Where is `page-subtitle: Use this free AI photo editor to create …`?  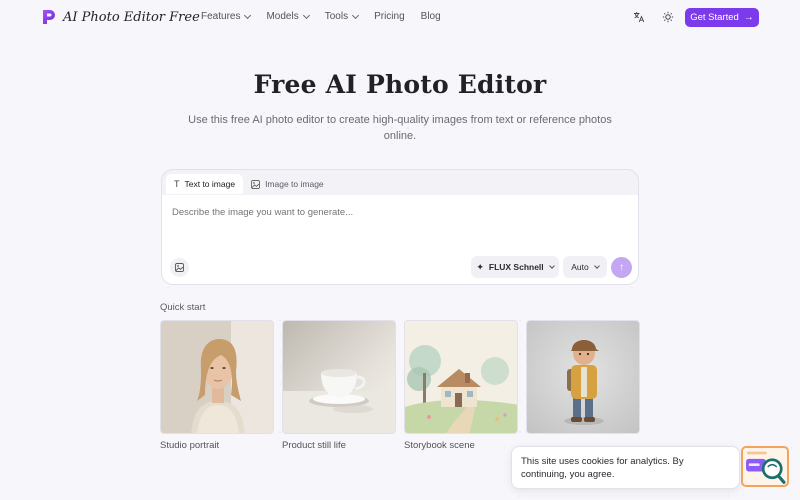
page-subtitle: Use this free AI photo editor to create … is located at coordinates (400, 128).